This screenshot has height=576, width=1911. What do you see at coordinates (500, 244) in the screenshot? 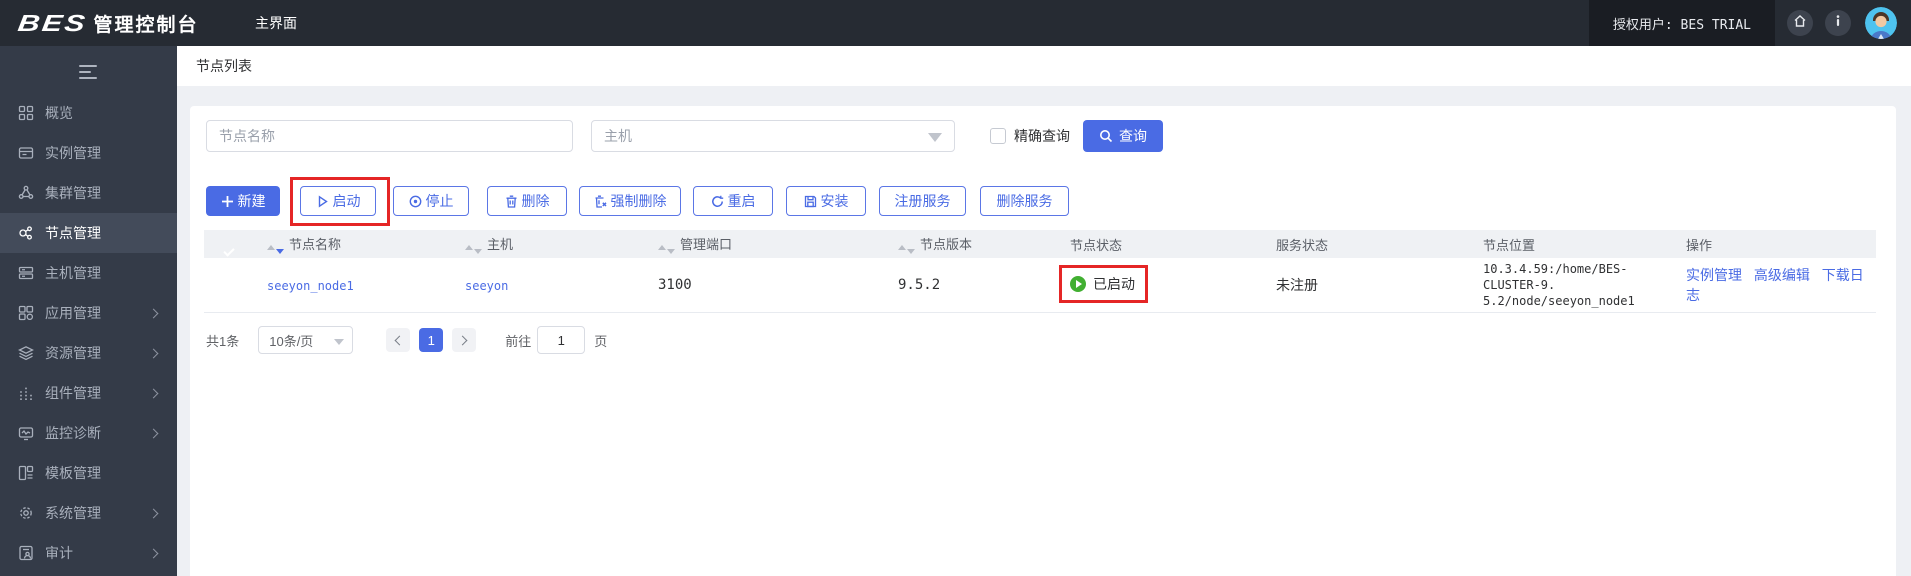
I see `column-label: 主机` at bounding box center [500, 244].